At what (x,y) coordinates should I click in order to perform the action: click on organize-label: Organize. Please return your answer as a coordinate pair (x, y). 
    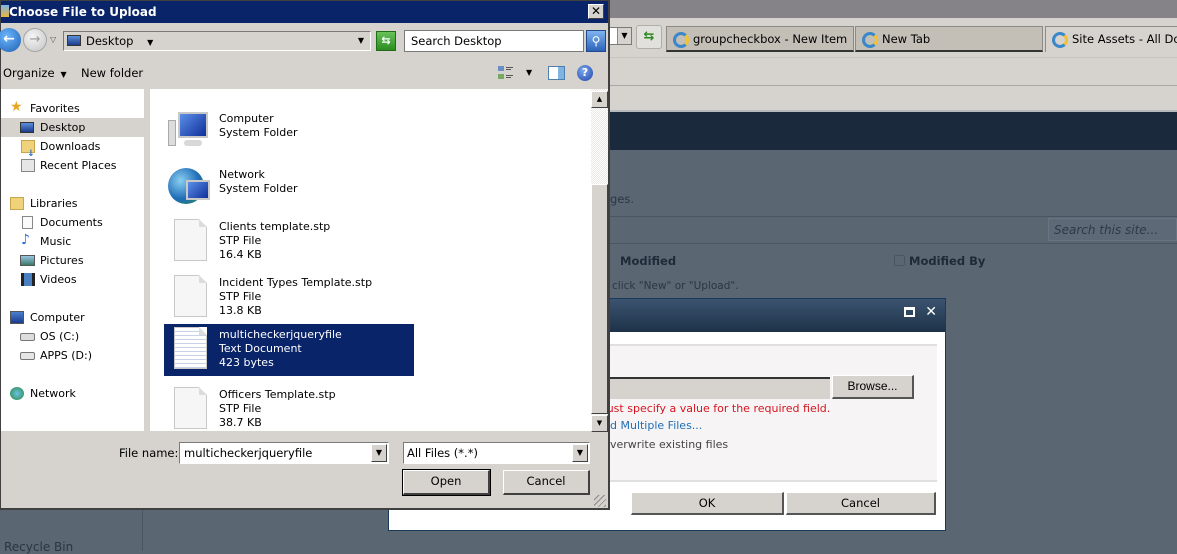
    Looking at the image, I should click on (29, 73).